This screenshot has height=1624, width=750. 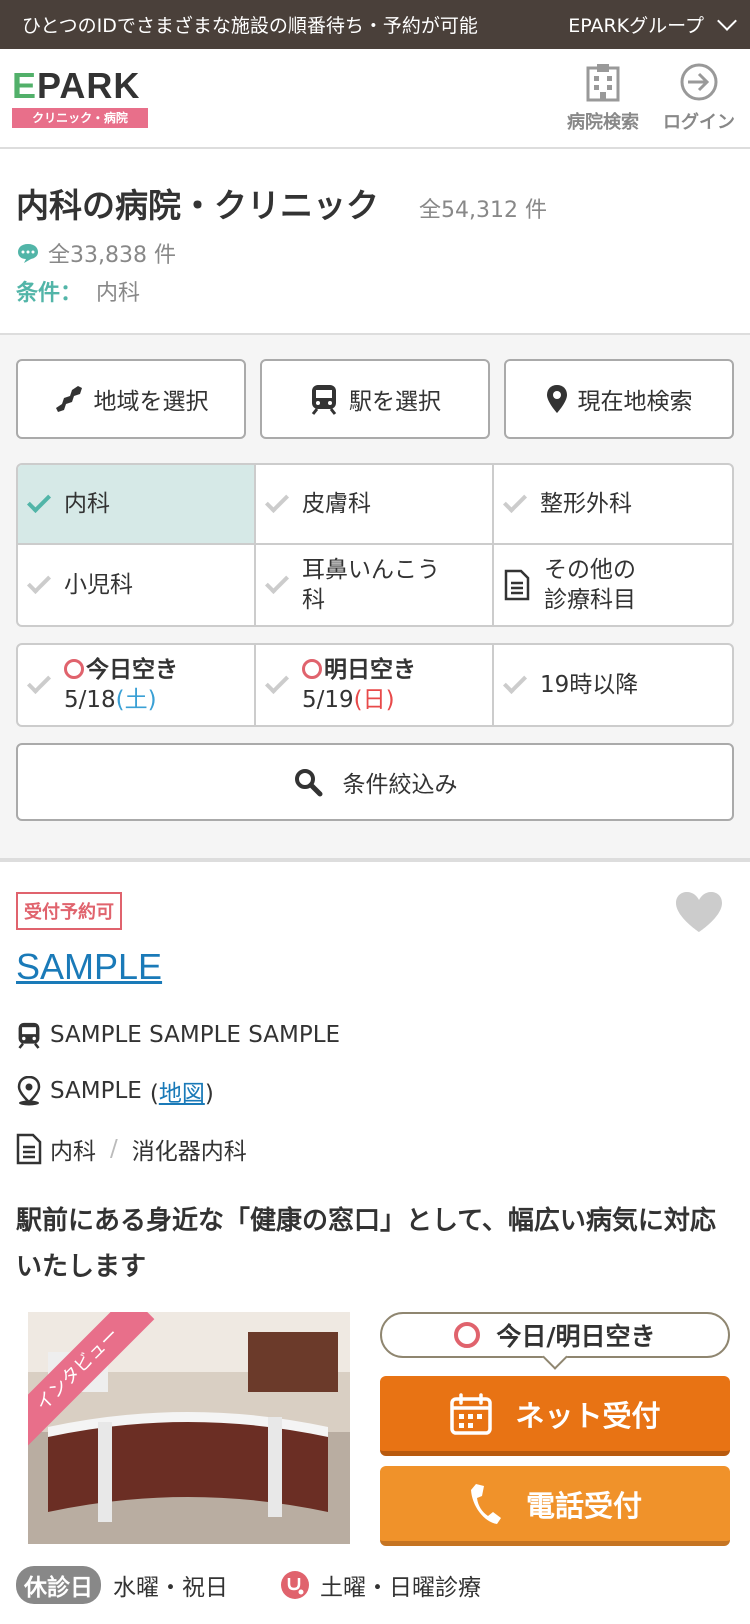 I want to click on availability-bubble: 今日/明日空き, so click(x=555, y=1335).